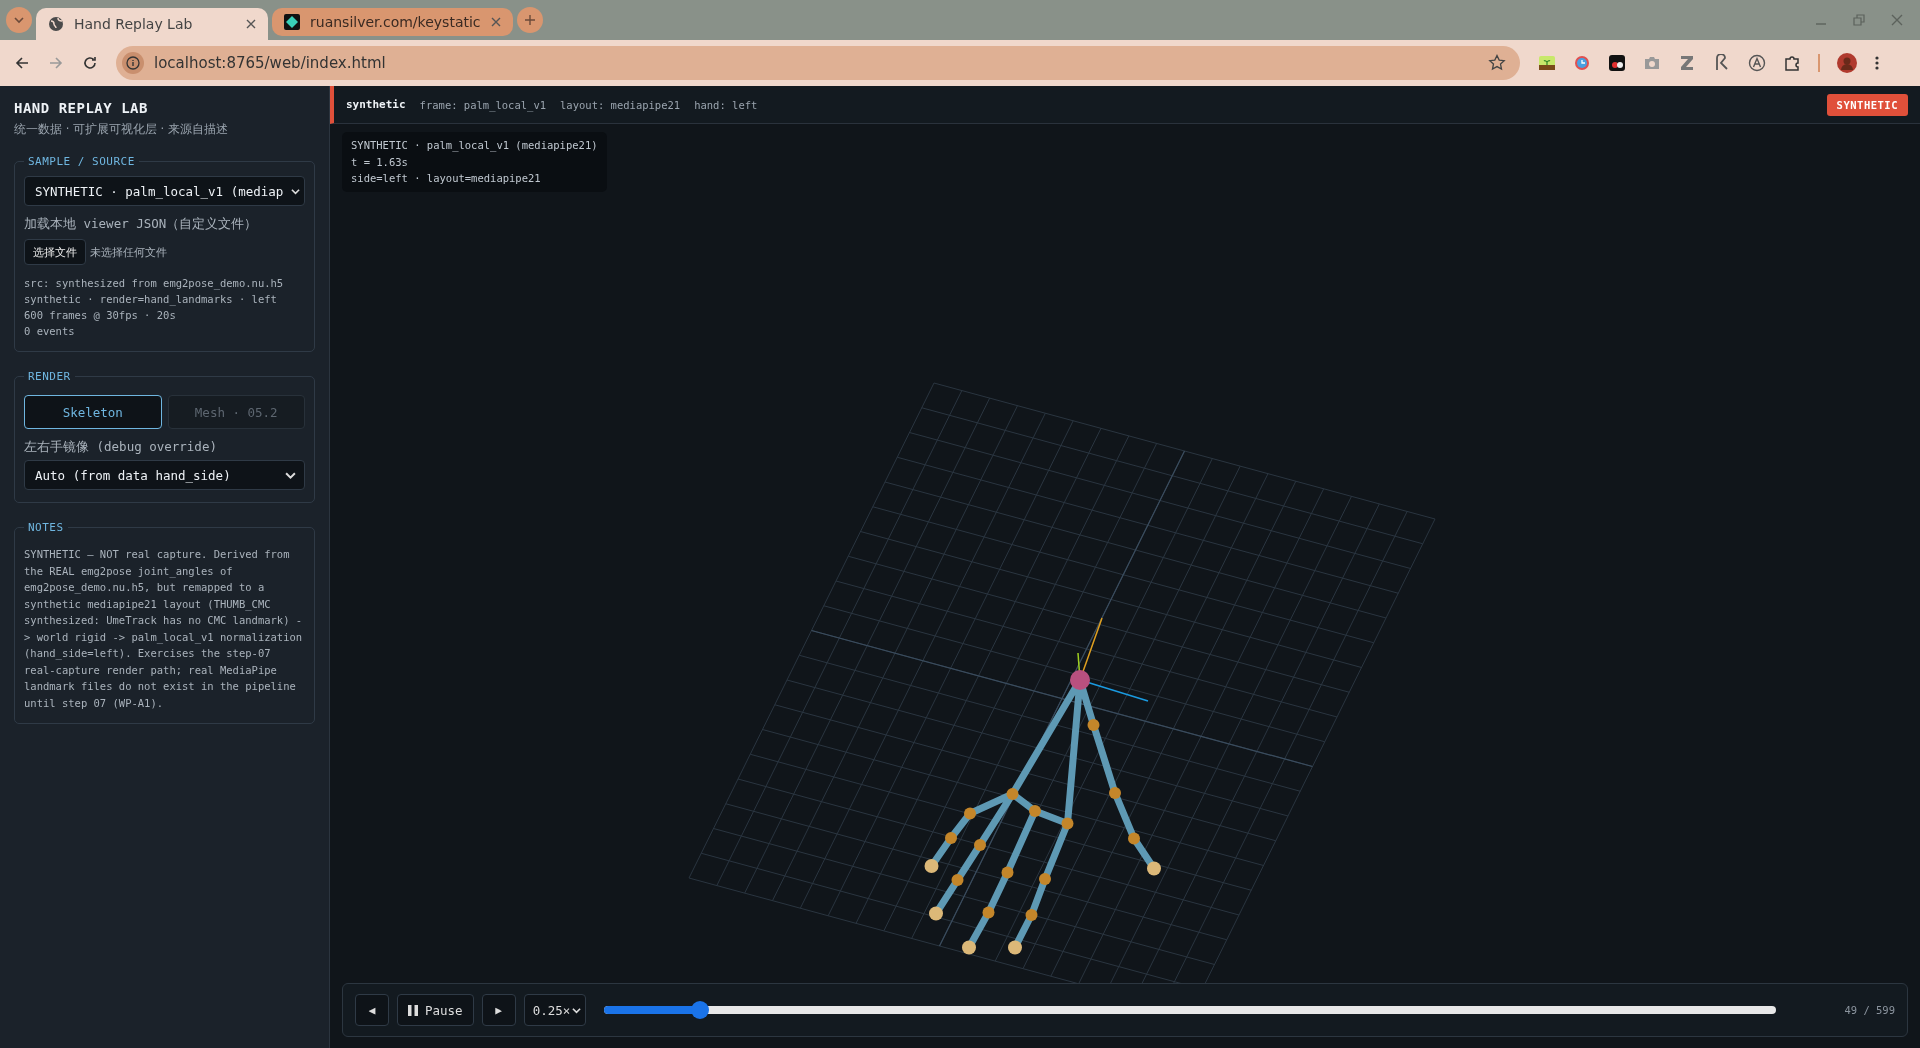  Describe the element at coordinates (1869, 1010) in the screenshot. I see `frame-counter: 49 / 599` at that location.